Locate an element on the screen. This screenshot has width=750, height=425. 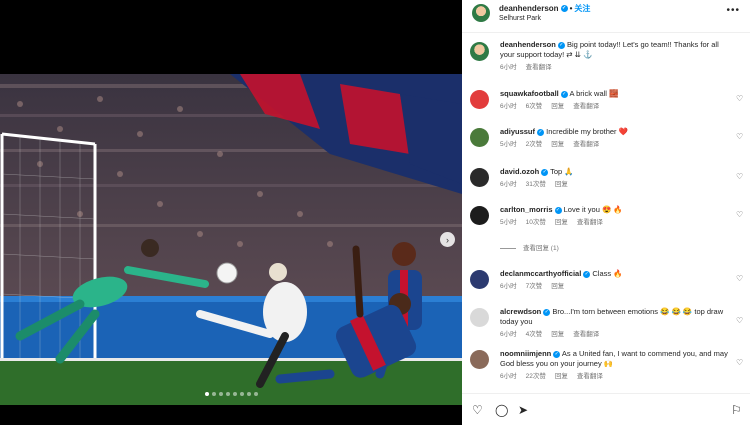
caption-username: deanhenderson is located at coordinates (528, 44).